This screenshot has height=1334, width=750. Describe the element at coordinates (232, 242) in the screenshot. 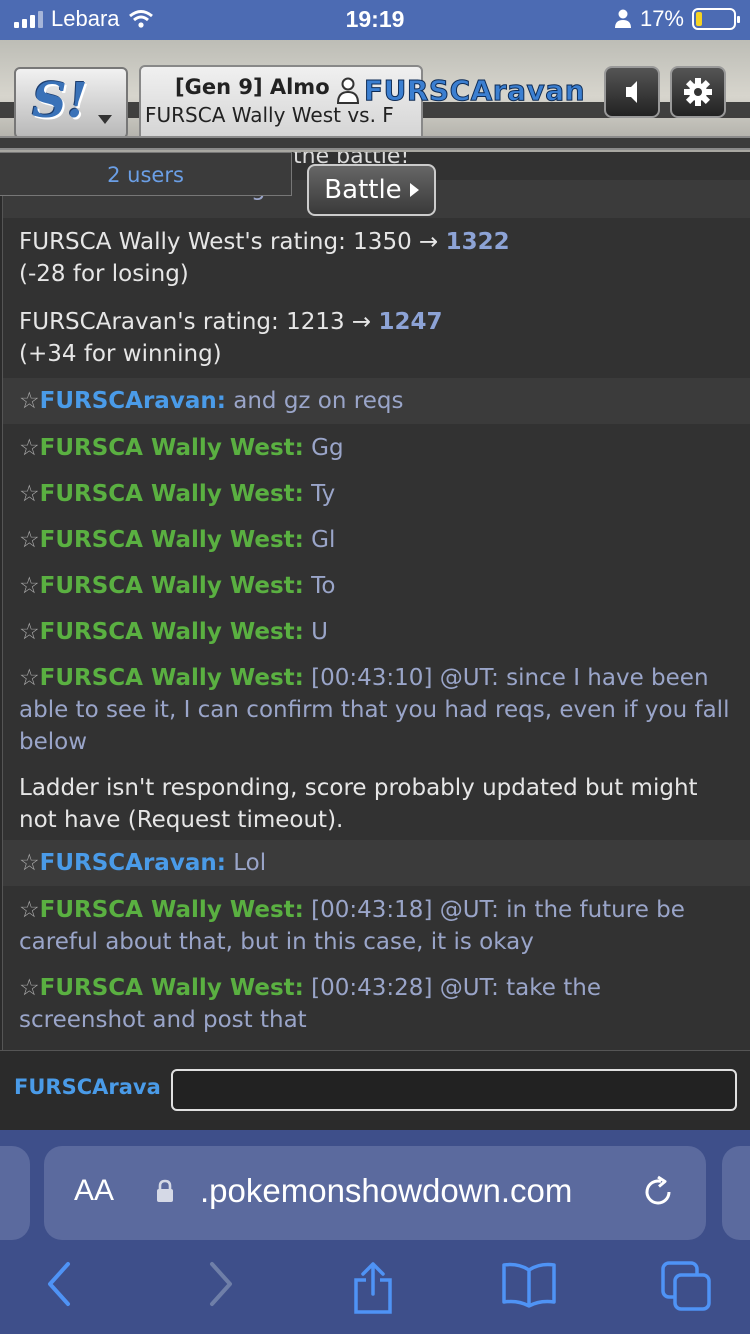

I see `rating-text: FURSCA Wally West's rating: 1350 →` at that location.